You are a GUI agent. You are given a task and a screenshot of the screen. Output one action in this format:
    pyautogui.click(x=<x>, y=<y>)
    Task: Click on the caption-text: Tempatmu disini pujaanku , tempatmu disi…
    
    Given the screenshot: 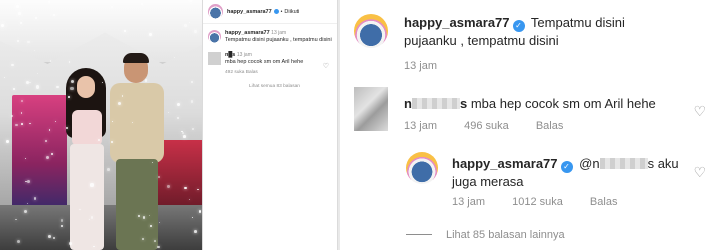 What is the action you would take?
    pyautogui.click(x=278, y=40)
    